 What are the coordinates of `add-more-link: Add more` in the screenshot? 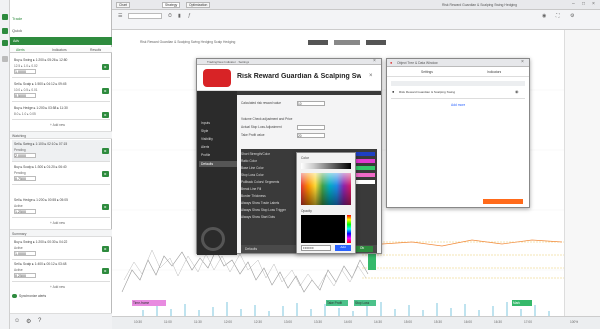 It's located at (458, 105).